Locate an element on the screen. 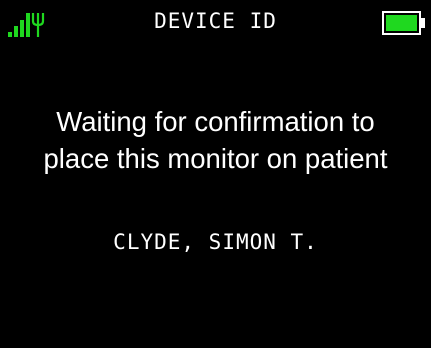  battery-full-icon is located at coordinates (403, 23).